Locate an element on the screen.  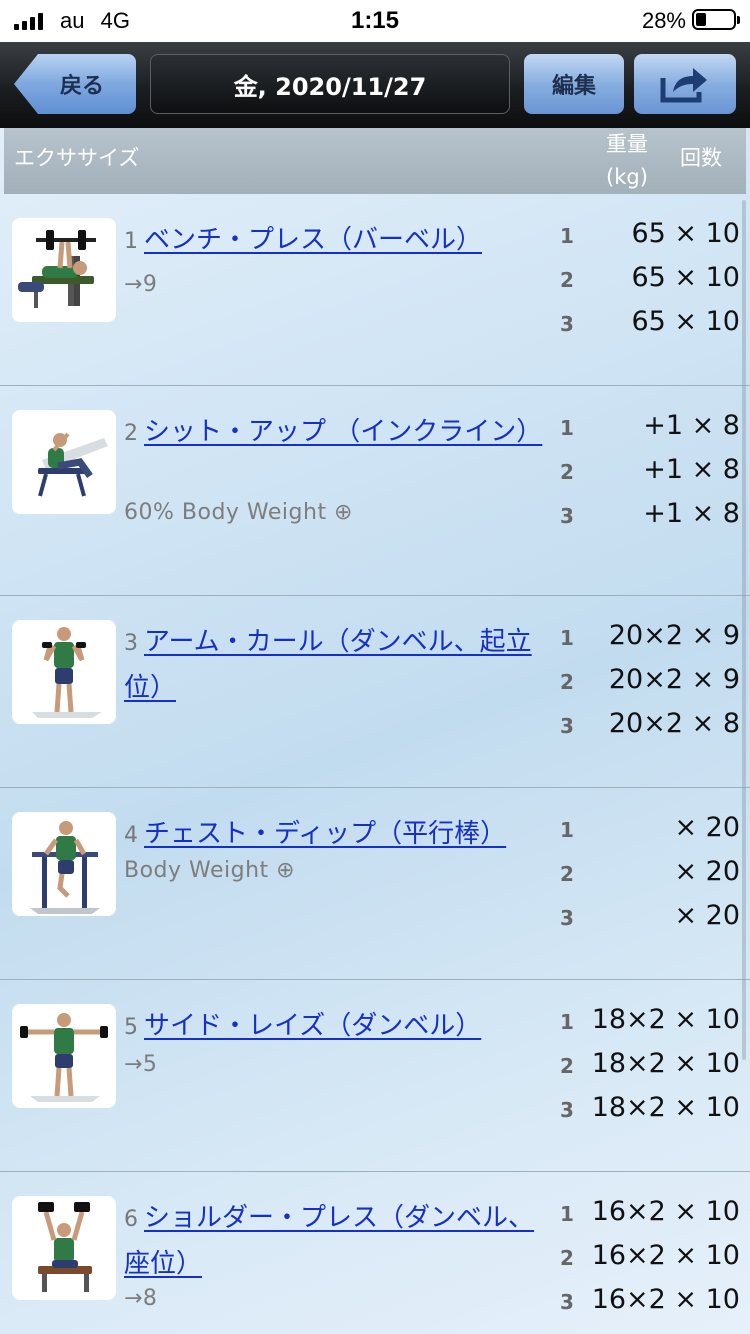
chest-dip-illustration-icon is located at coordinates (65, 867).